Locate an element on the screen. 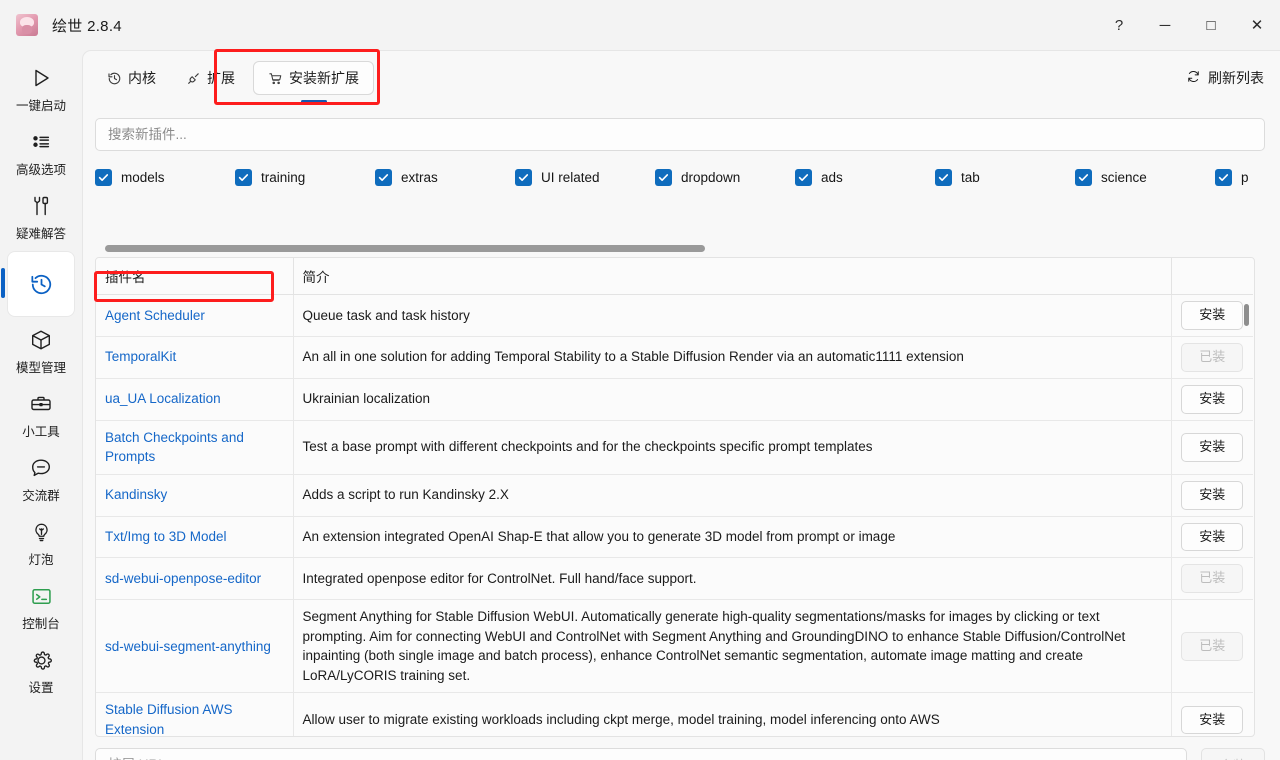 This screenshot has height=760, width=1280. sidebar: 一键启动 高级选项 疑难解答 模型管理 小工具 交流群 灯泡 控制台 设置 is located at coordinates (41, 405).